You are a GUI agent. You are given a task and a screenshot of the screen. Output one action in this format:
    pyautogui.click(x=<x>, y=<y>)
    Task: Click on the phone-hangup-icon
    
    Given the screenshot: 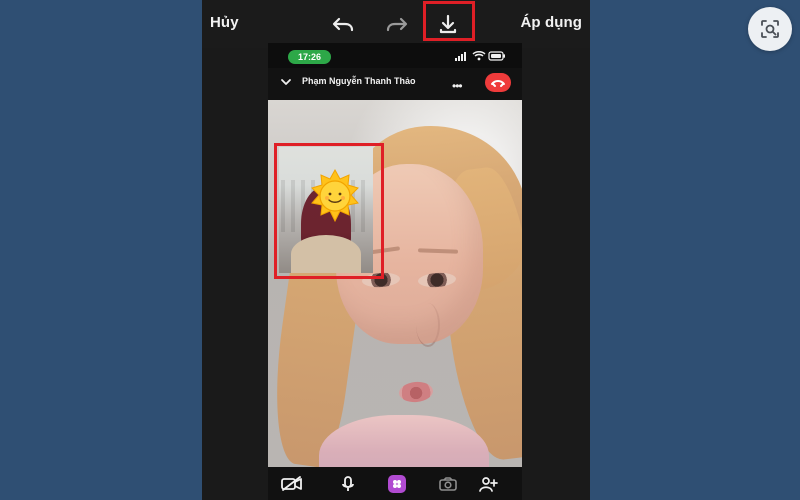 What is the action you would take?
    pyautogui.click(x=498, y=83)
    